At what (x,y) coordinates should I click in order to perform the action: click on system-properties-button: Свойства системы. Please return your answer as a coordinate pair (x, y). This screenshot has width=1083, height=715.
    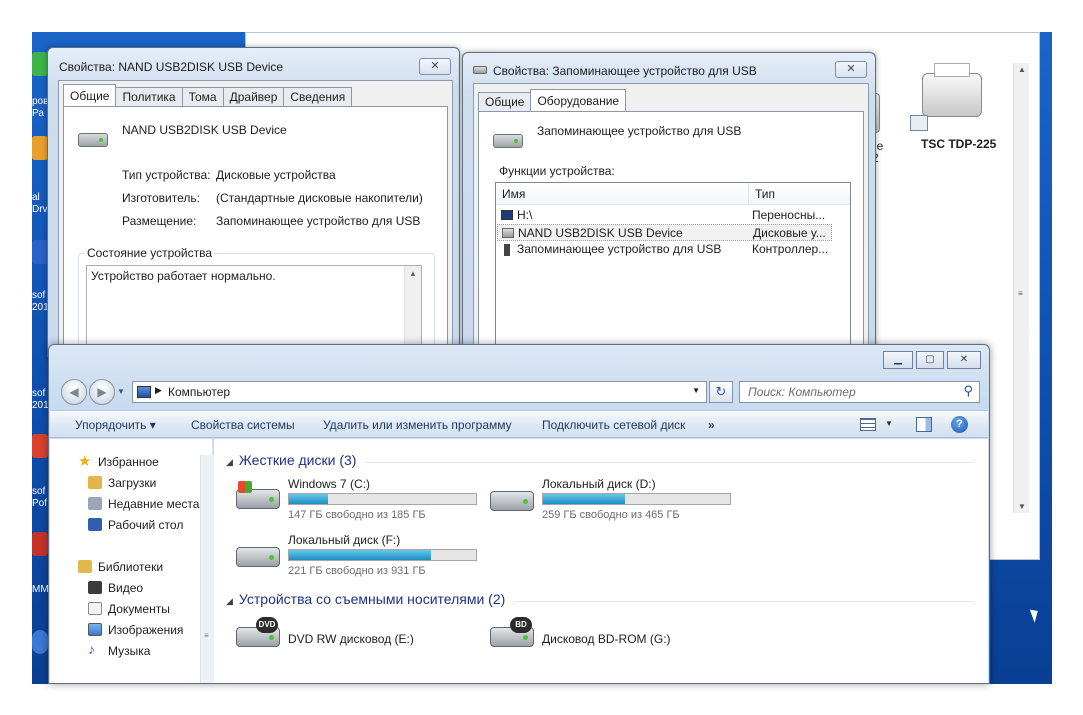
    Looking at the image, I should click on (243, 425).